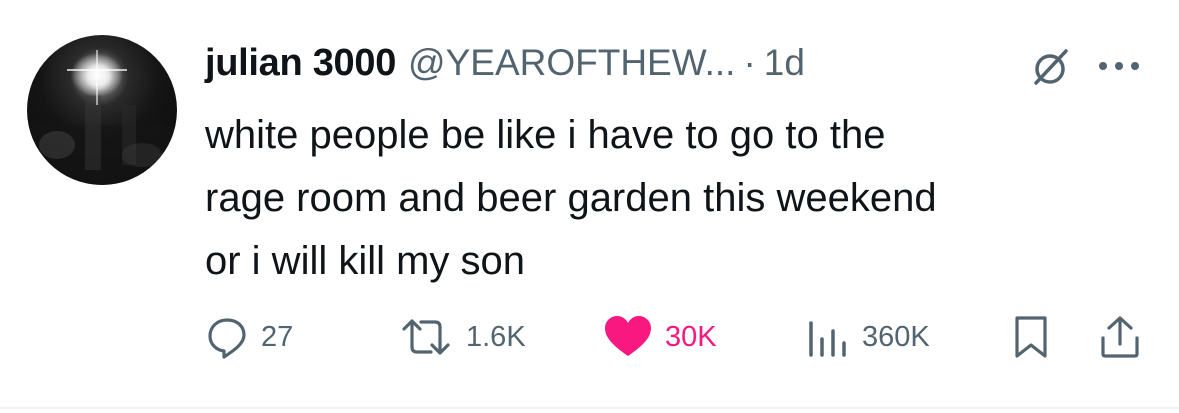 The width and height of the screenshot is (1179, 413). Describe the element at coordinates (896, 336) in the screenshot. I see `views-count: 360K` at that location.